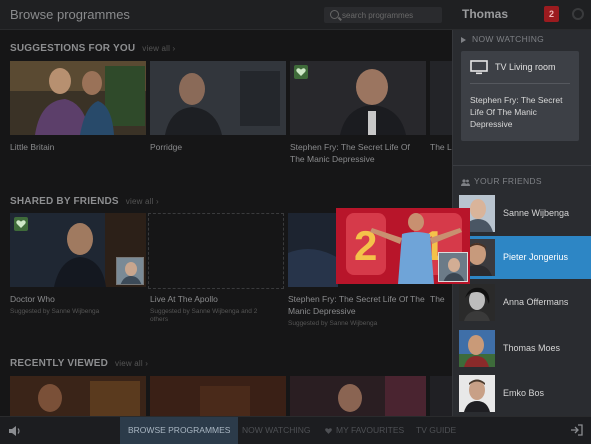  Describe the element at coordinates (390, 15) in the screenshot. I see `search-input` at that location.